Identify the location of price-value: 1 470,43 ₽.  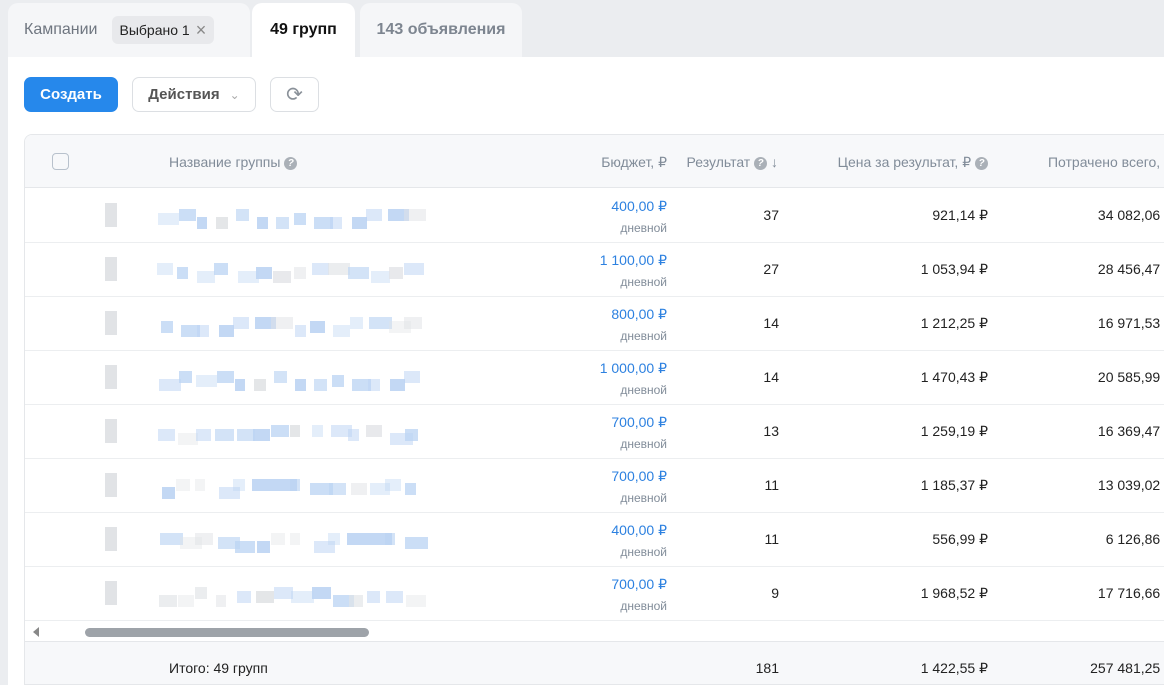
(954, 377).